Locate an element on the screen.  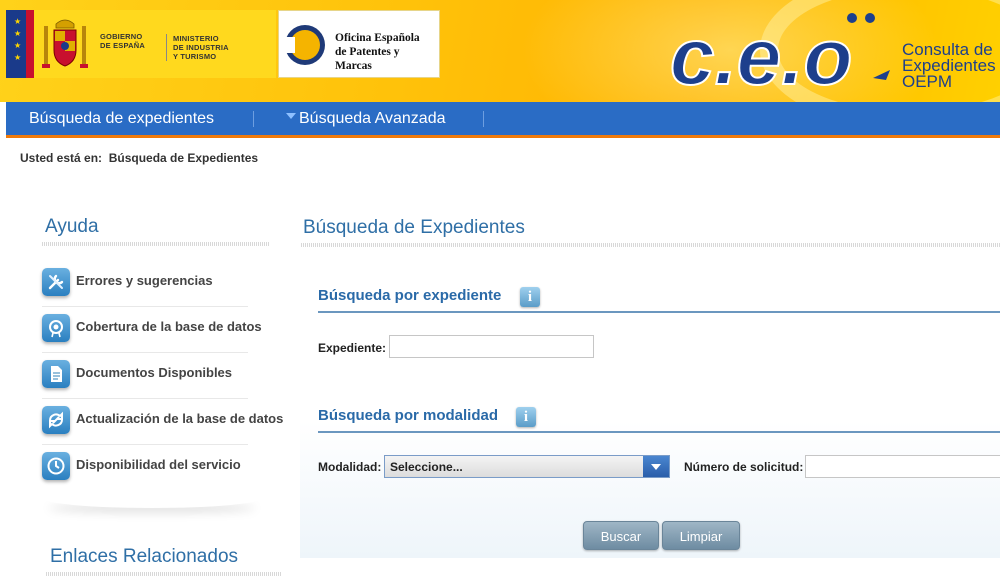
chevron-down-icon is located at coordinates (656, 466).